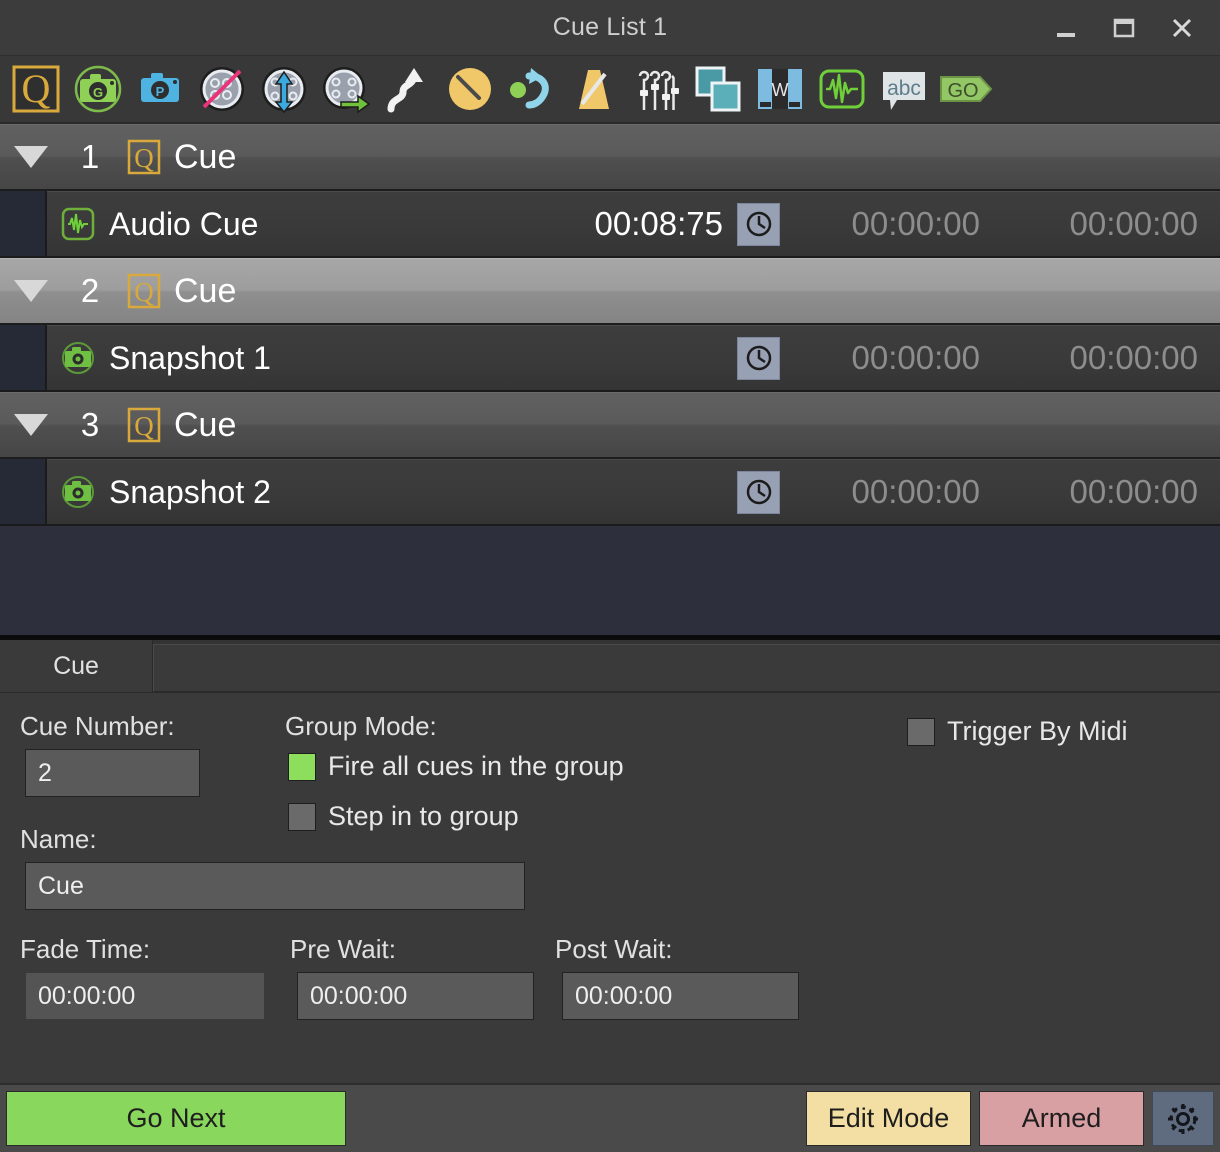 The height and width of the screenshot is (1152, 1220). I want to click on tab-cue: Cue, so click(76, 666).